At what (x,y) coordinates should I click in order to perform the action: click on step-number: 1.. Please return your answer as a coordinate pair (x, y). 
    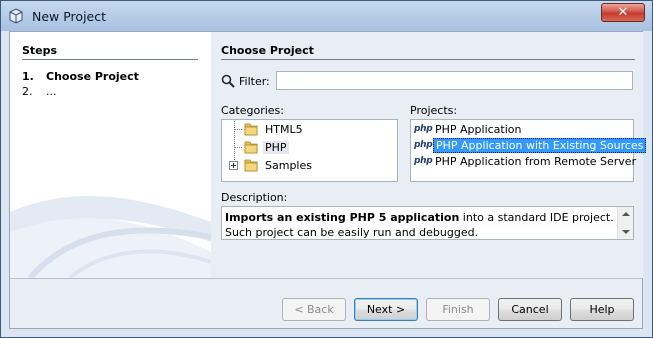
    Looking at the image, I should click on (28, 76).